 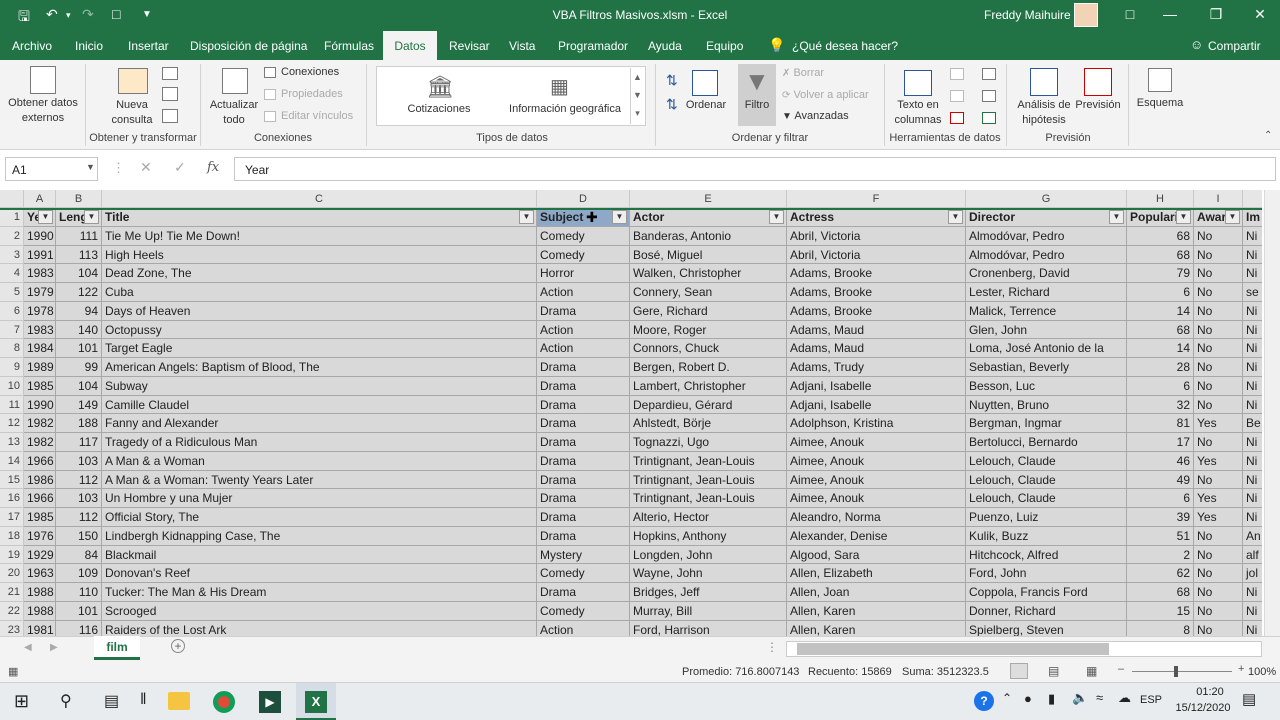 I want to click on refresh-all-button: Actualizar todo, so click(x=234, y=113).